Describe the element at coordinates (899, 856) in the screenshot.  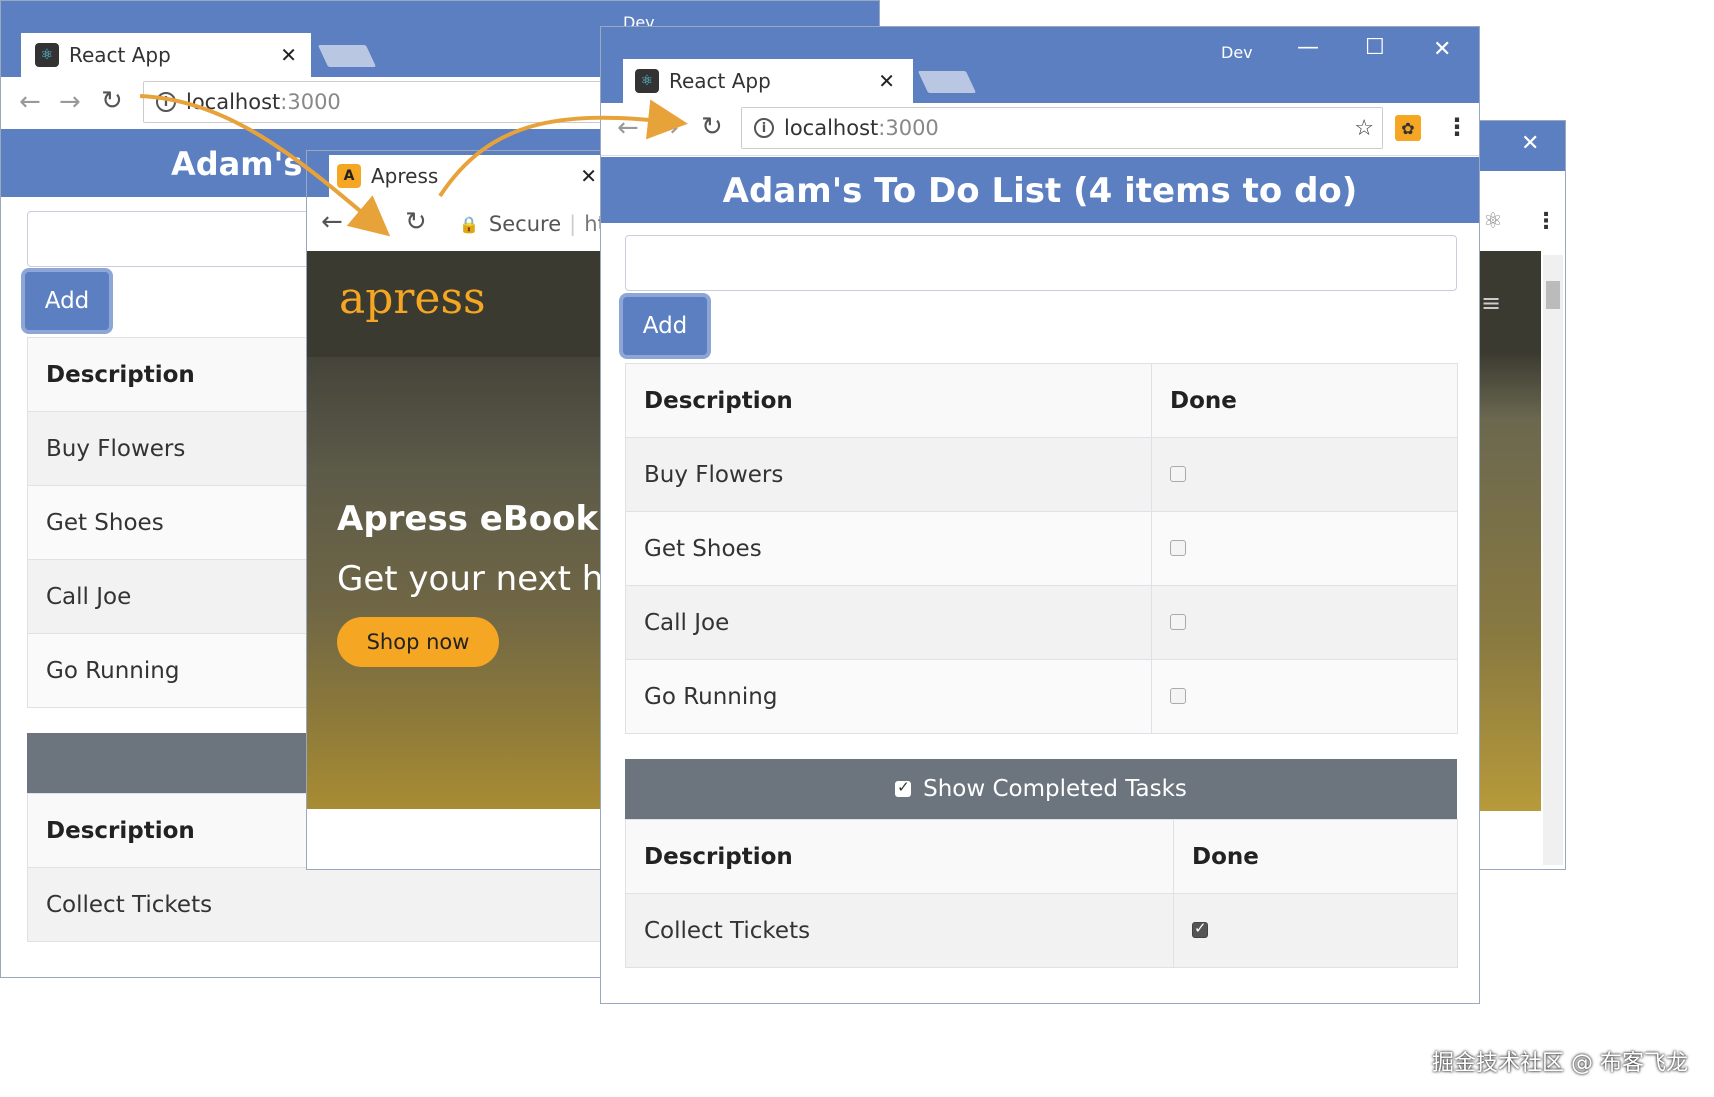
I see `completed-description-header: Description` at that location.